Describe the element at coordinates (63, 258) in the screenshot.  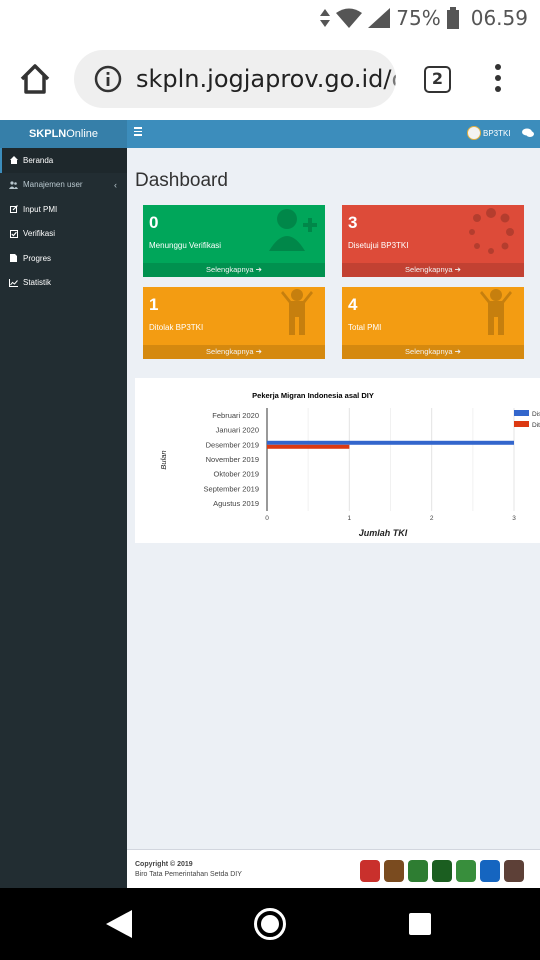
I see `sidebar-item-progres: Progres` at that location.